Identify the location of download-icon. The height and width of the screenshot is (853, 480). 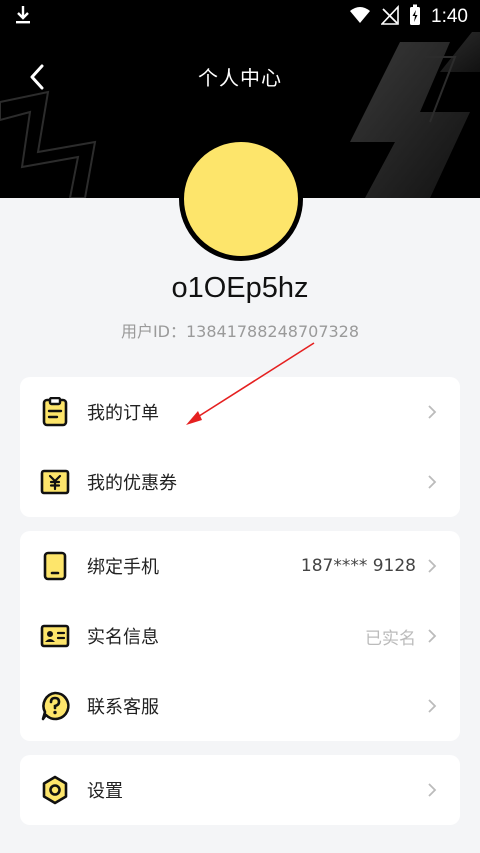
(23, 17).